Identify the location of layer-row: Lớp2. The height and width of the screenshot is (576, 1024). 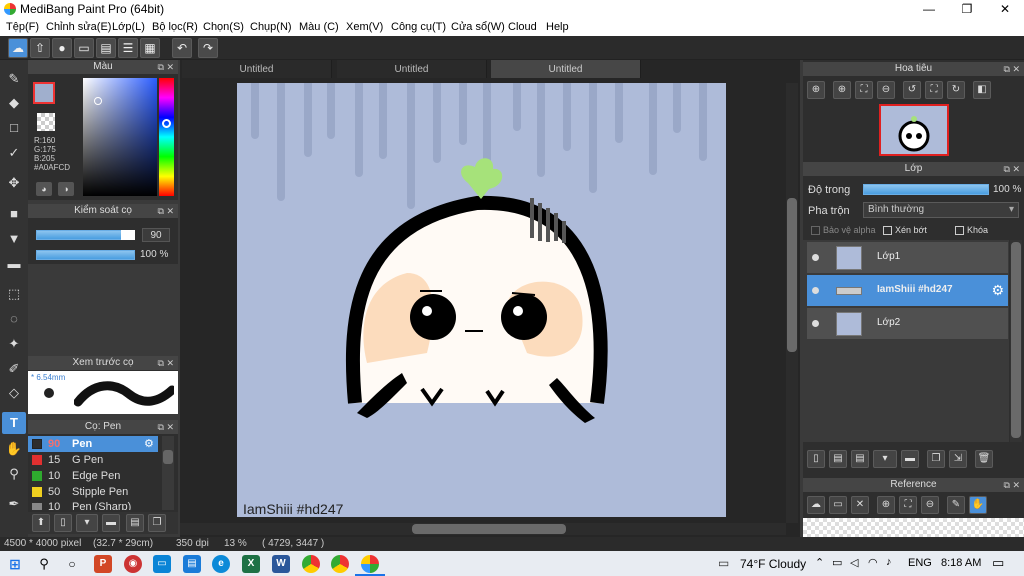
(907, 324).